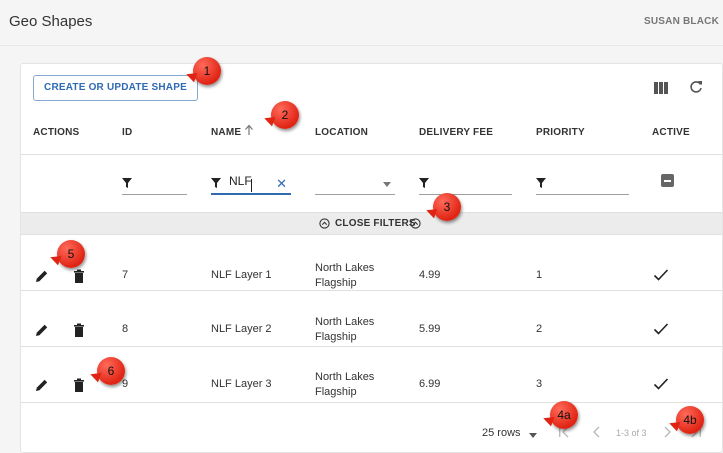  What do you see at coordinates (371, 433) in the screenshot?
I see `pagination-bar: 25 rows 1-3 of 3` at bounding box center [371, 433].